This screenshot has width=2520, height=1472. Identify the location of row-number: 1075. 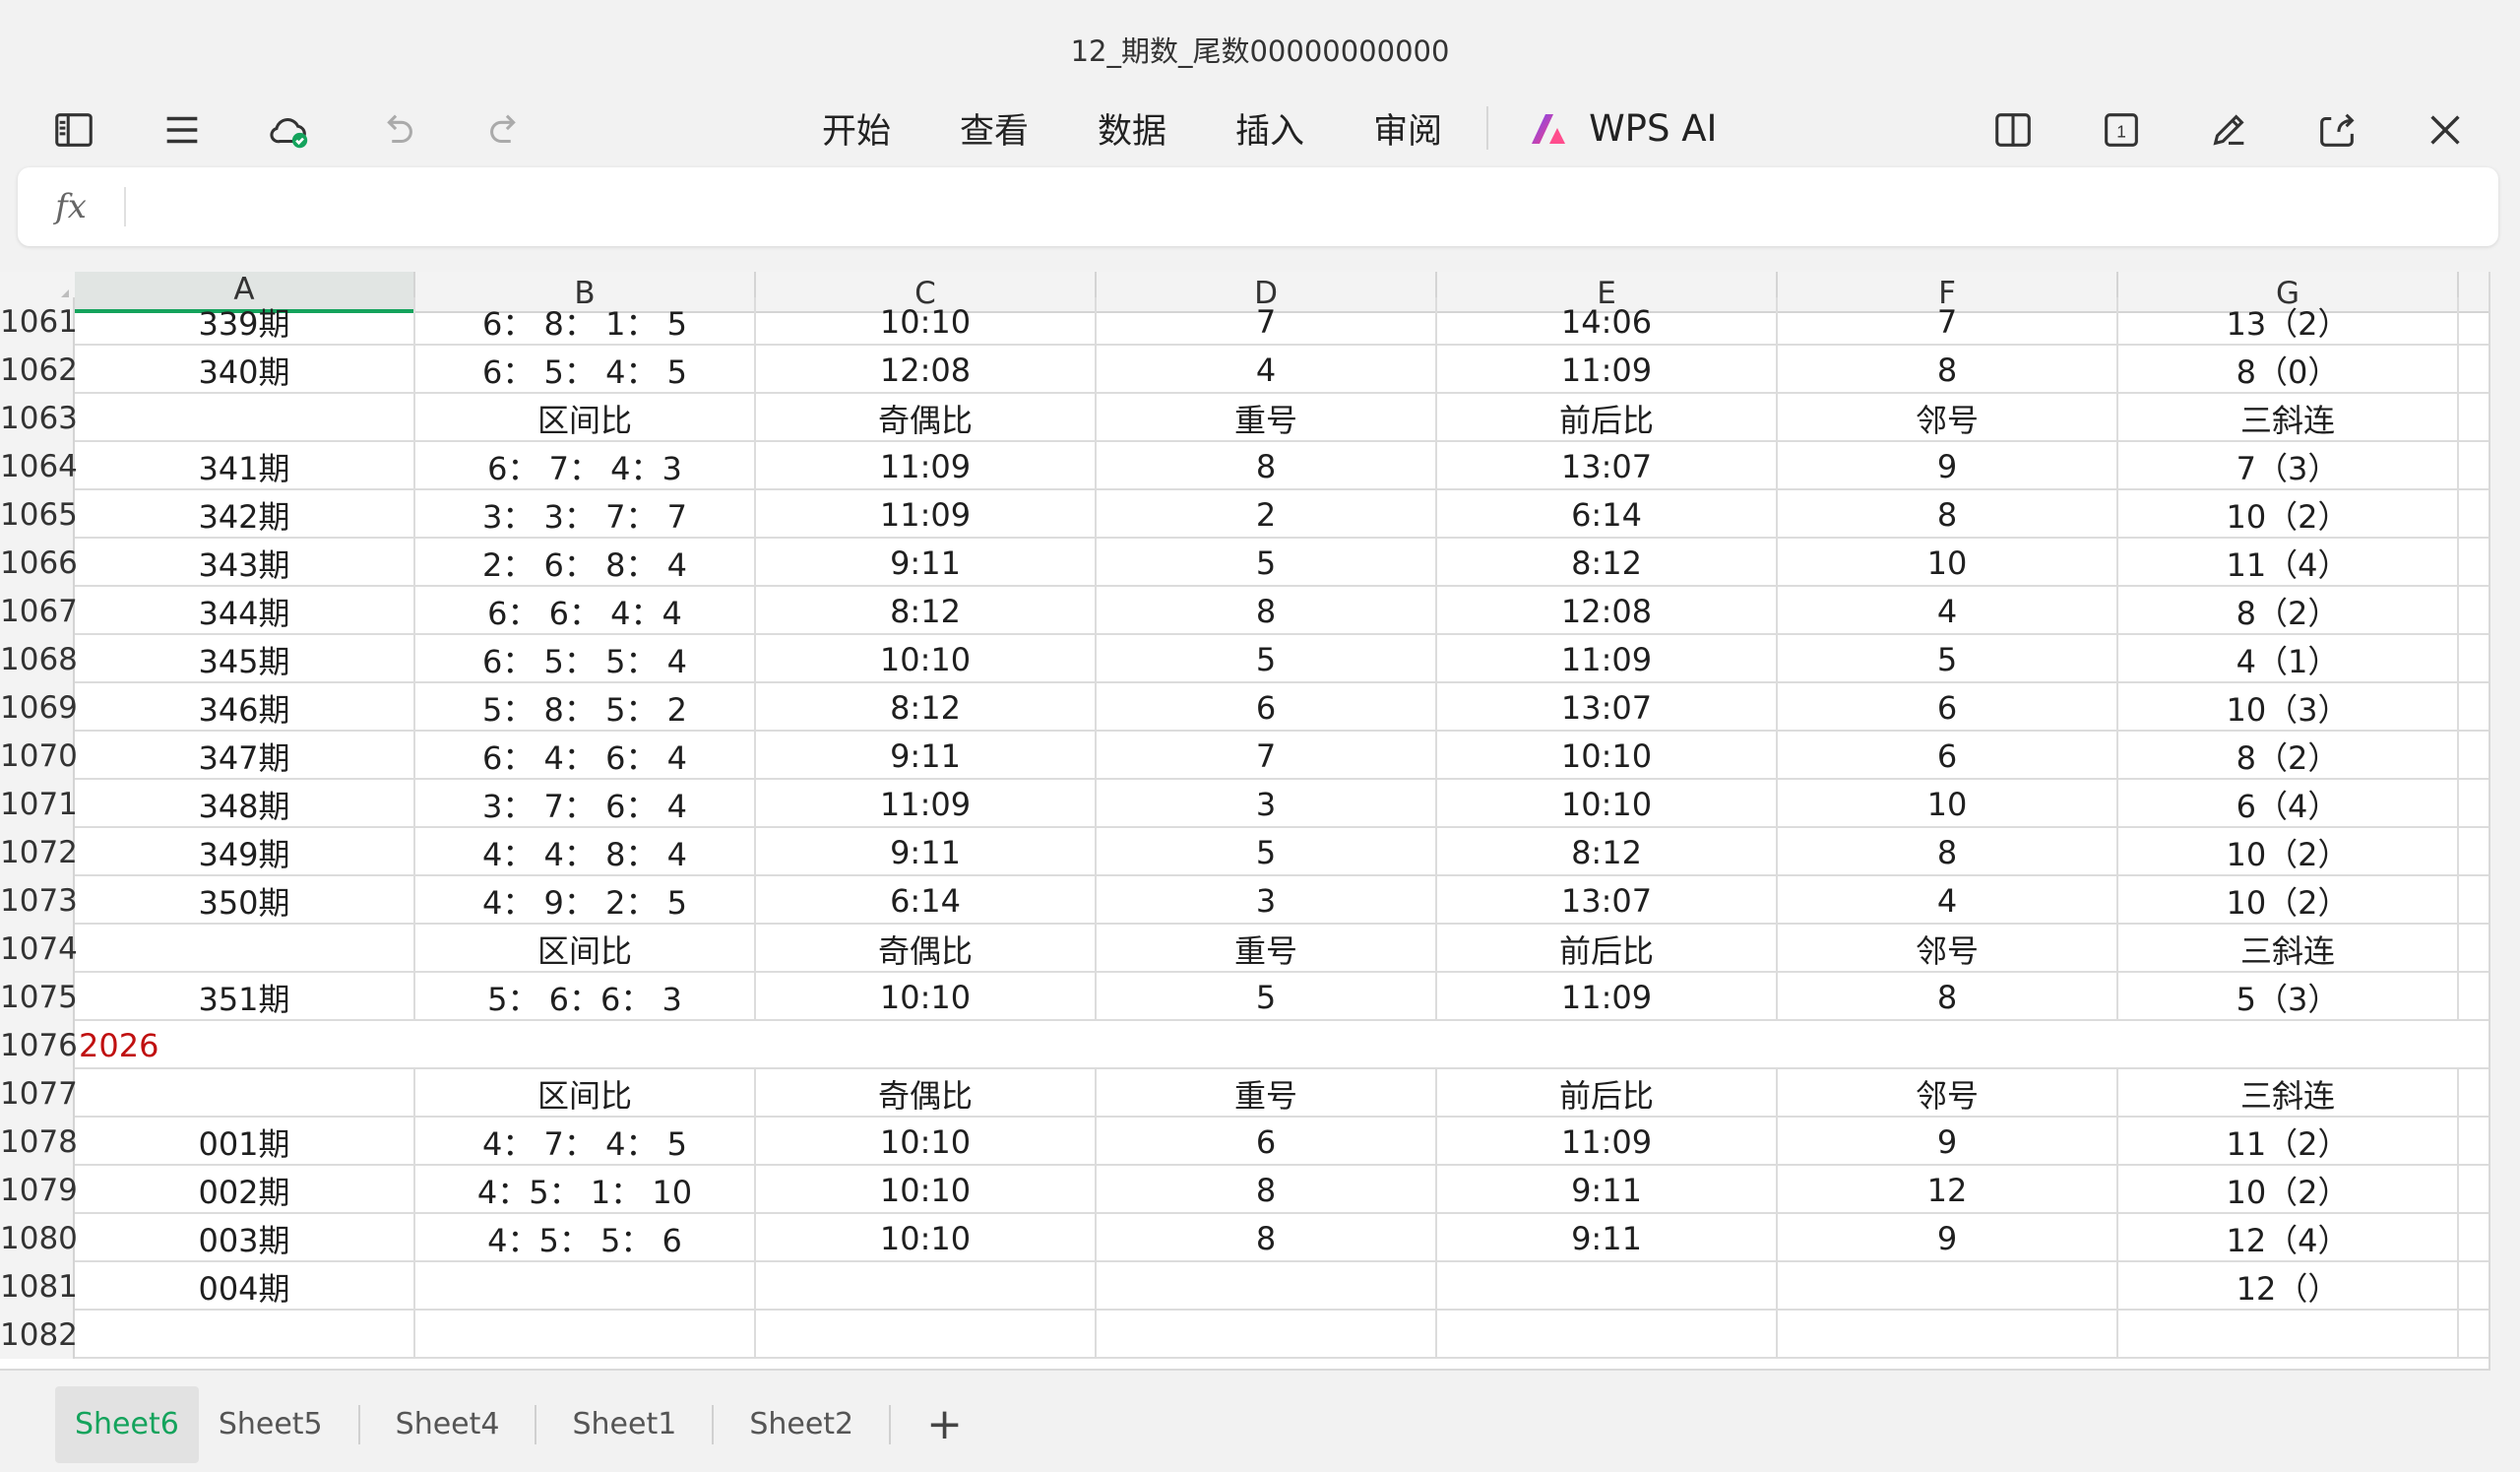
(39, 997).